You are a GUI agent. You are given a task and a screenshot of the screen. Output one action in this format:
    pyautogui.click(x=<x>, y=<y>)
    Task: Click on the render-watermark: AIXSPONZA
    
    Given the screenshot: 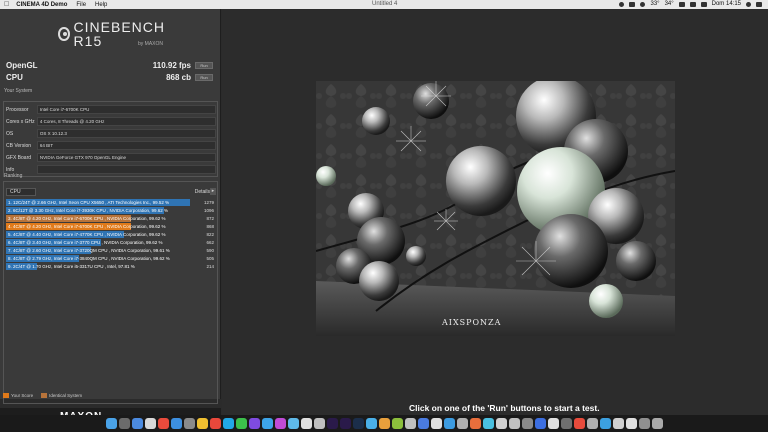 What is the action you would take?
    pyautogui.click(x=471, y=322)
    